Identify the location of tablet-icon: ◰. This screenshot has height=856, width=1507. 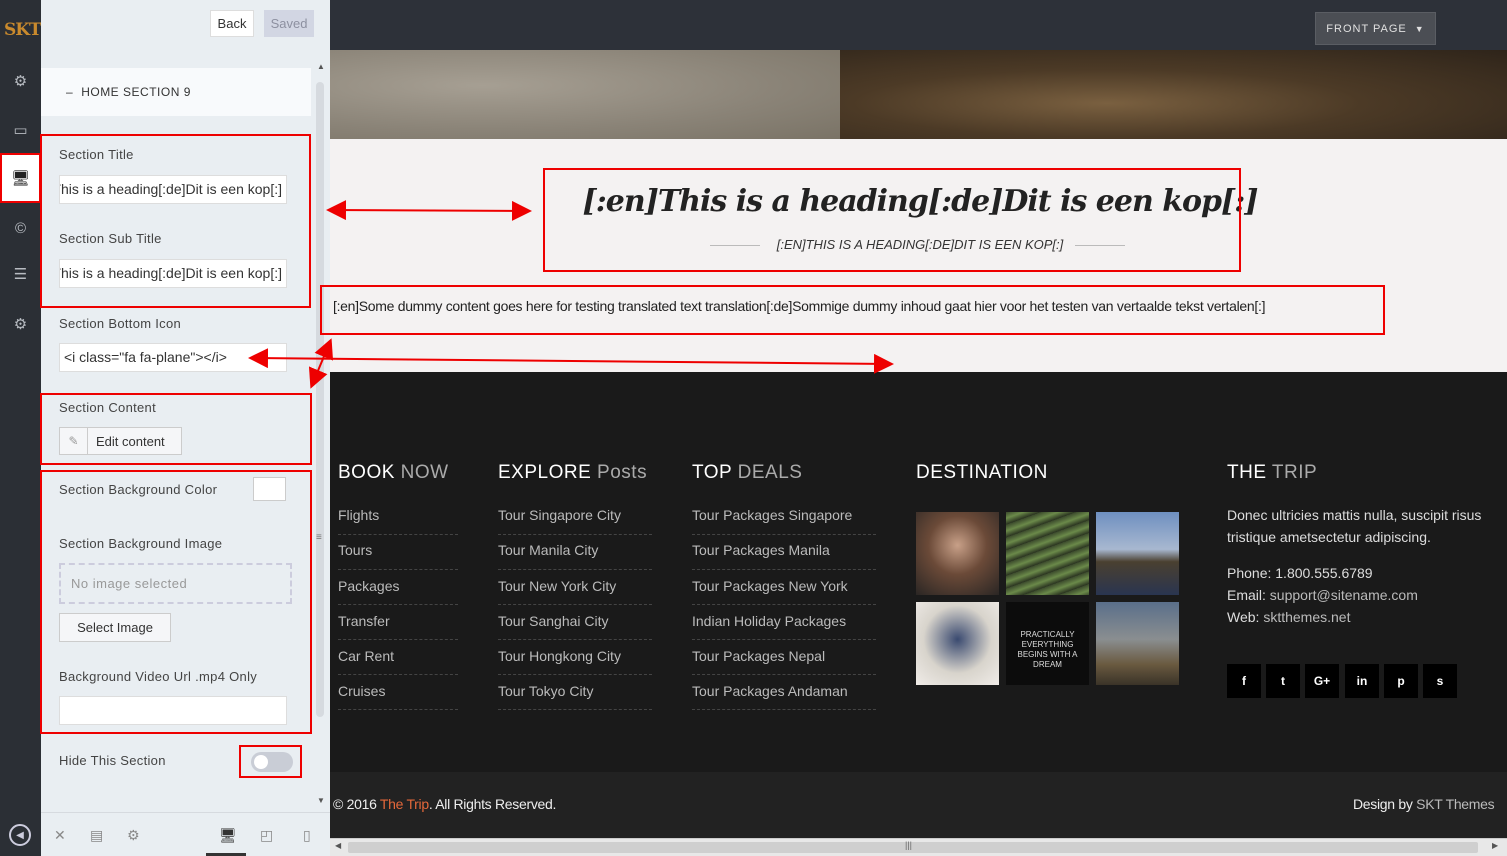
(266, 835).